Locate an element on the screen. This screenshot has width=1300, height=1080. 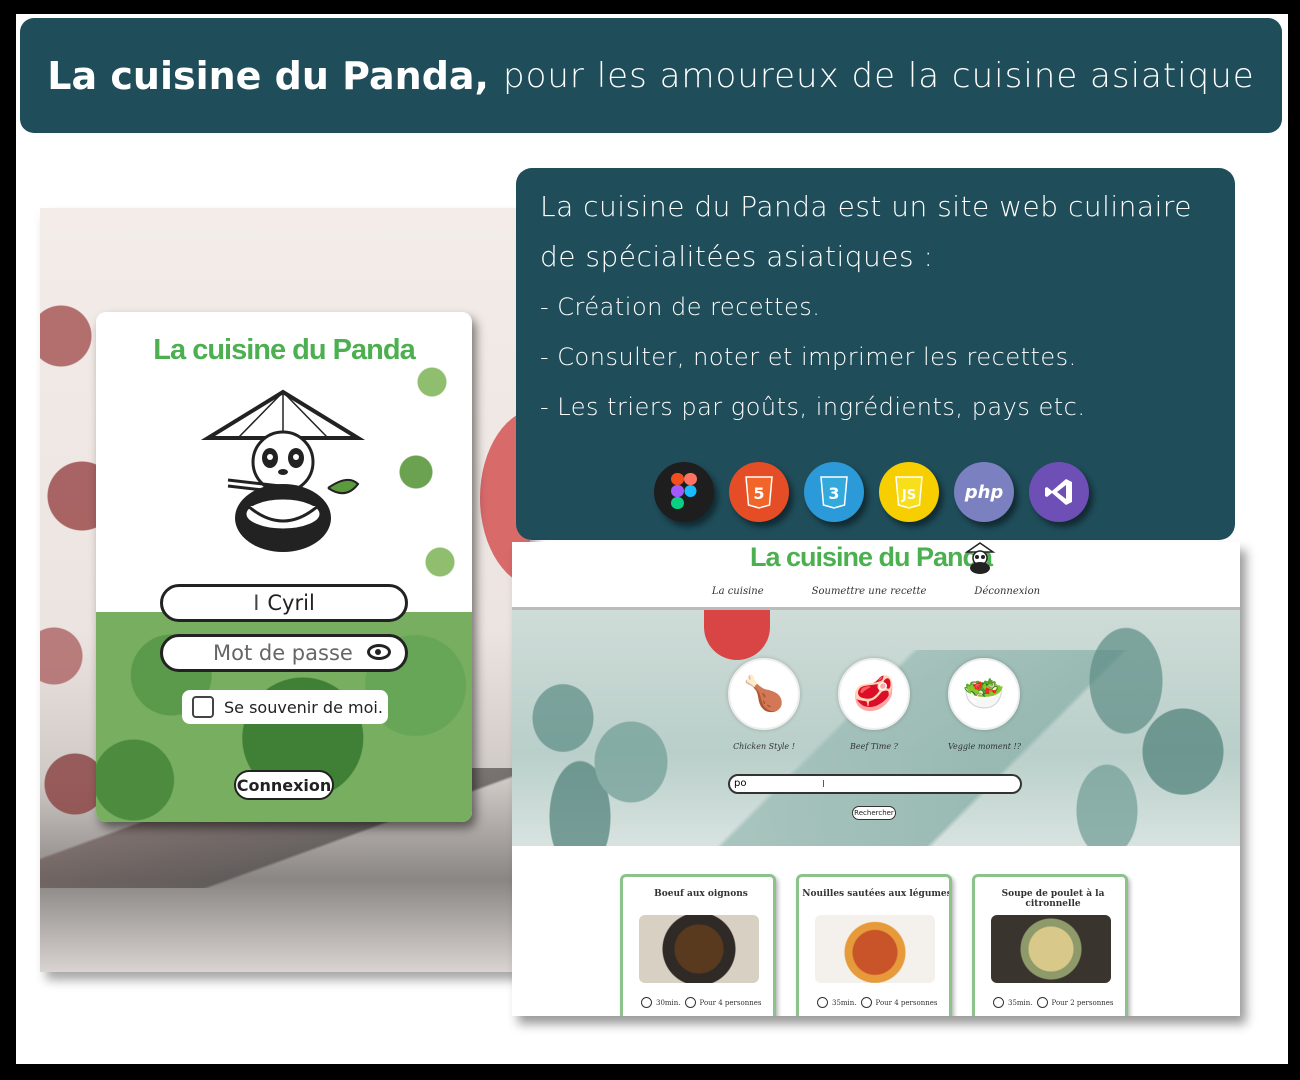
remember-me: Se souvenir de moi. is located at coordinates (285, 707).